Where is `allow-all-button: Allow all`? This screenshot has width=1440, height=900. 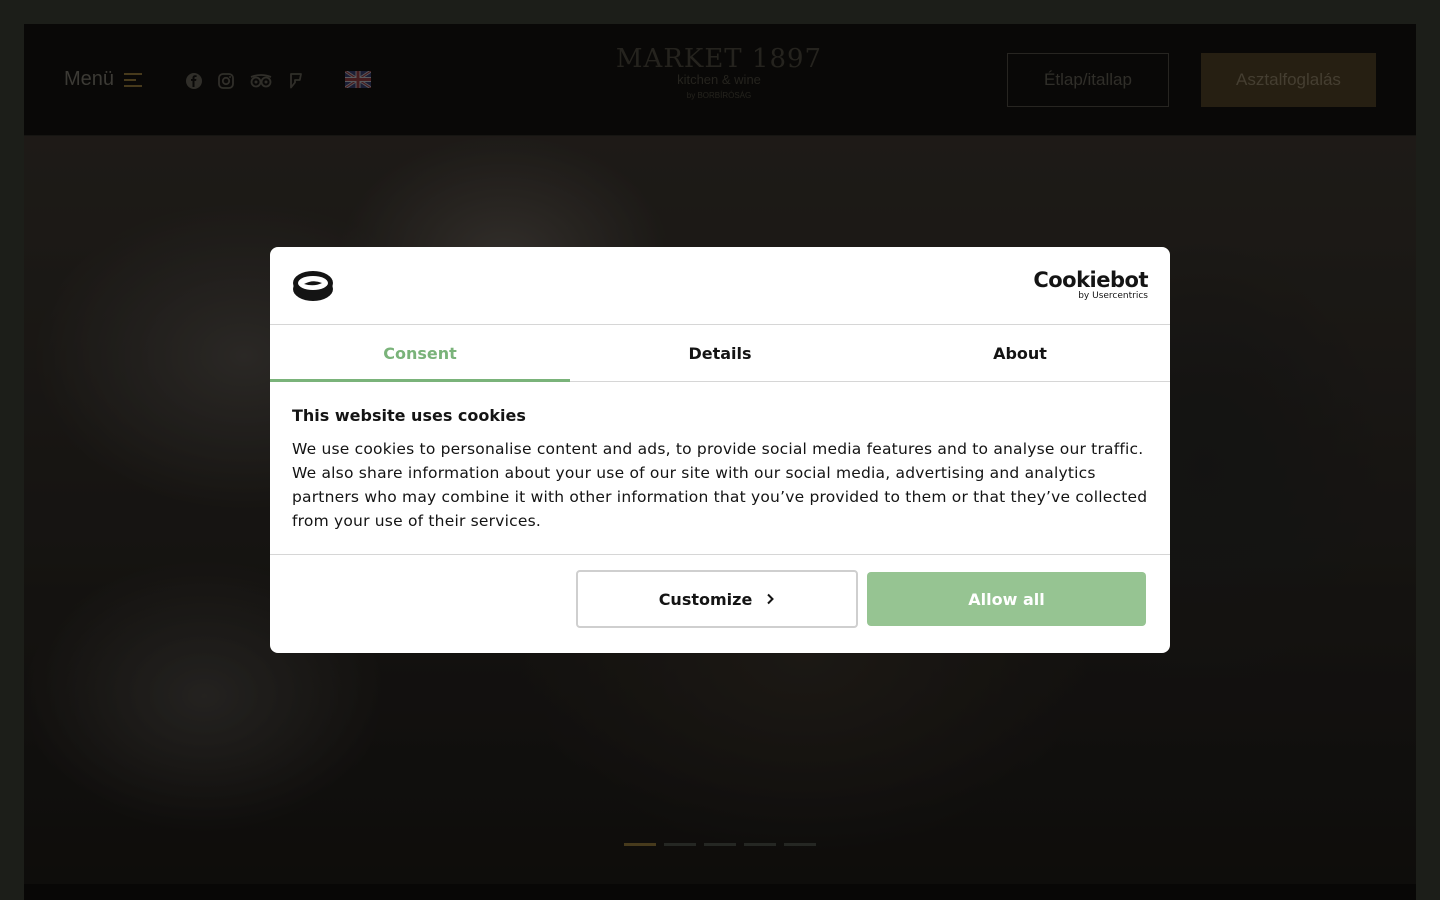 allow-all-button: Allow all is located at coordinates (1006, 599).